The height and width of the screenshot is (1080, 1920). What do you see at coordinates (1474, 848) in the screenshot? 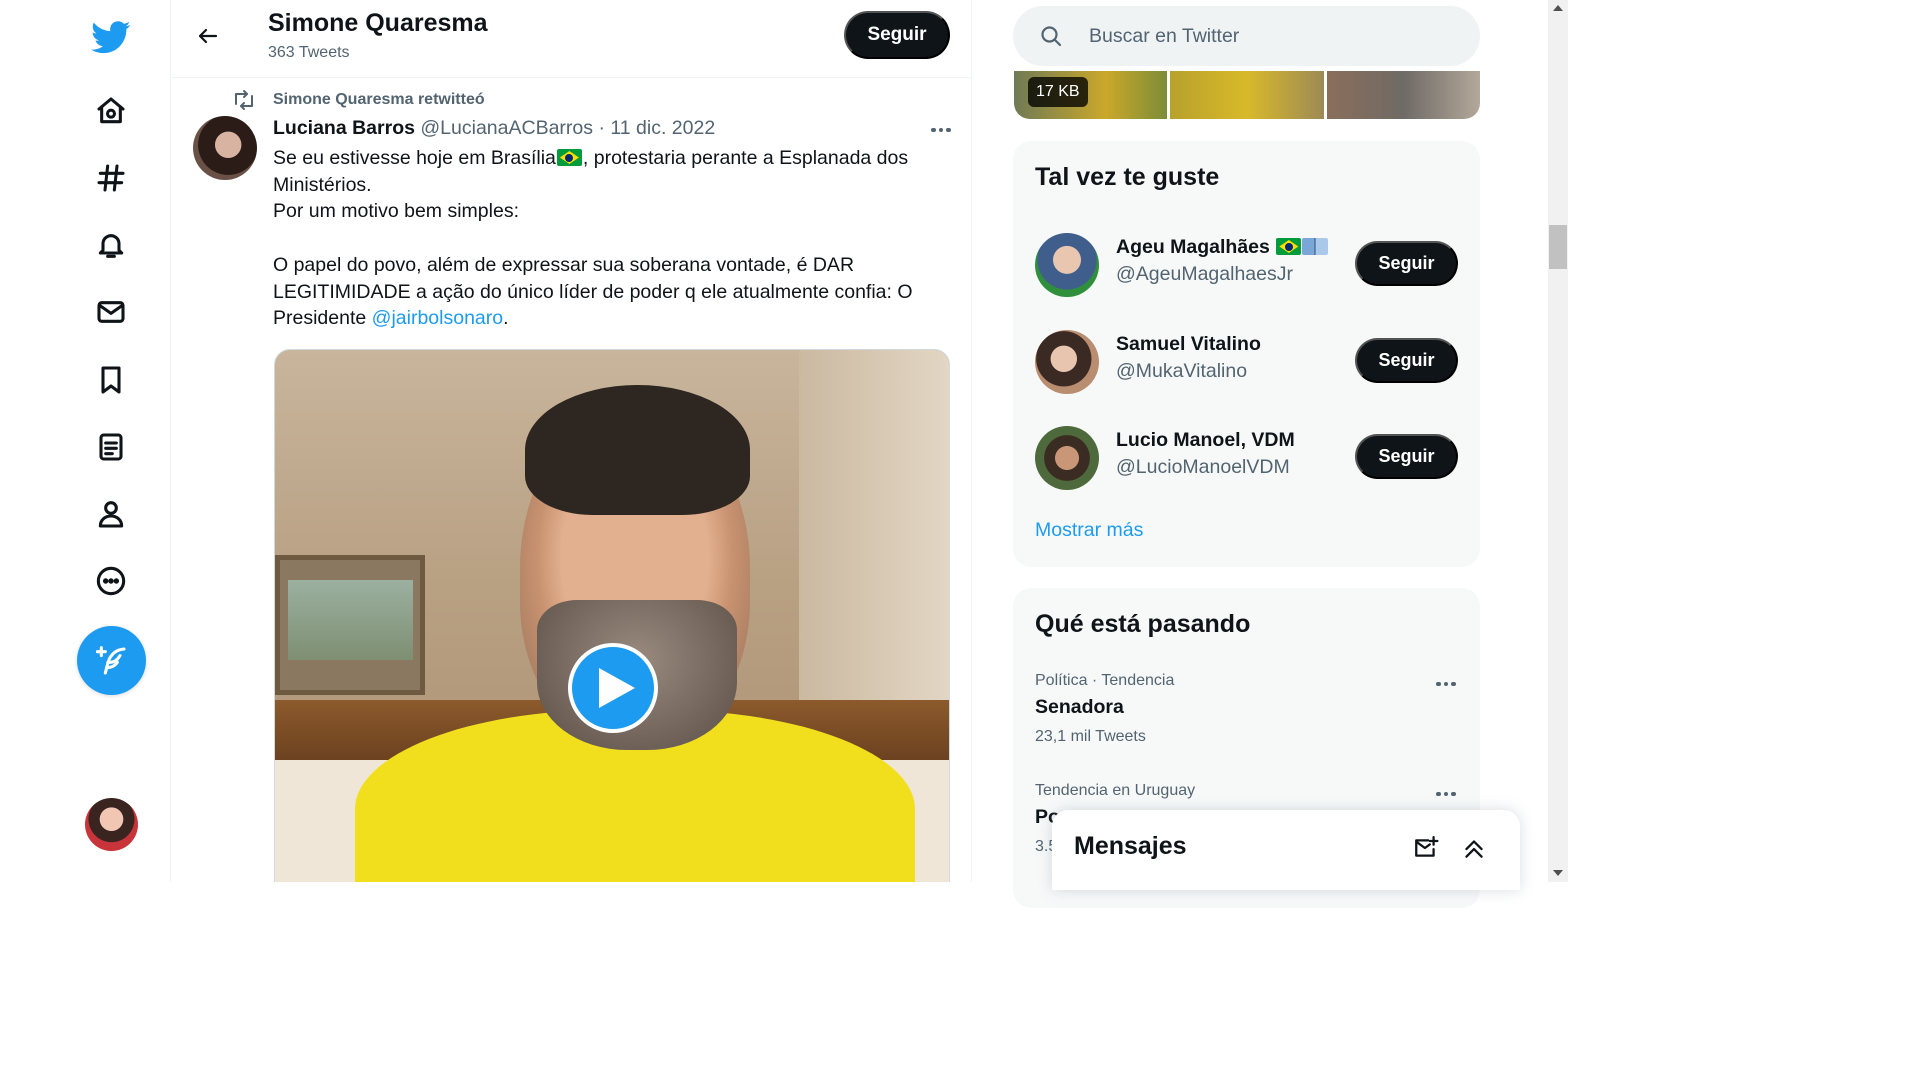
I see `expand-double-chevron-up-icon` at bounding box center [1474, 848].